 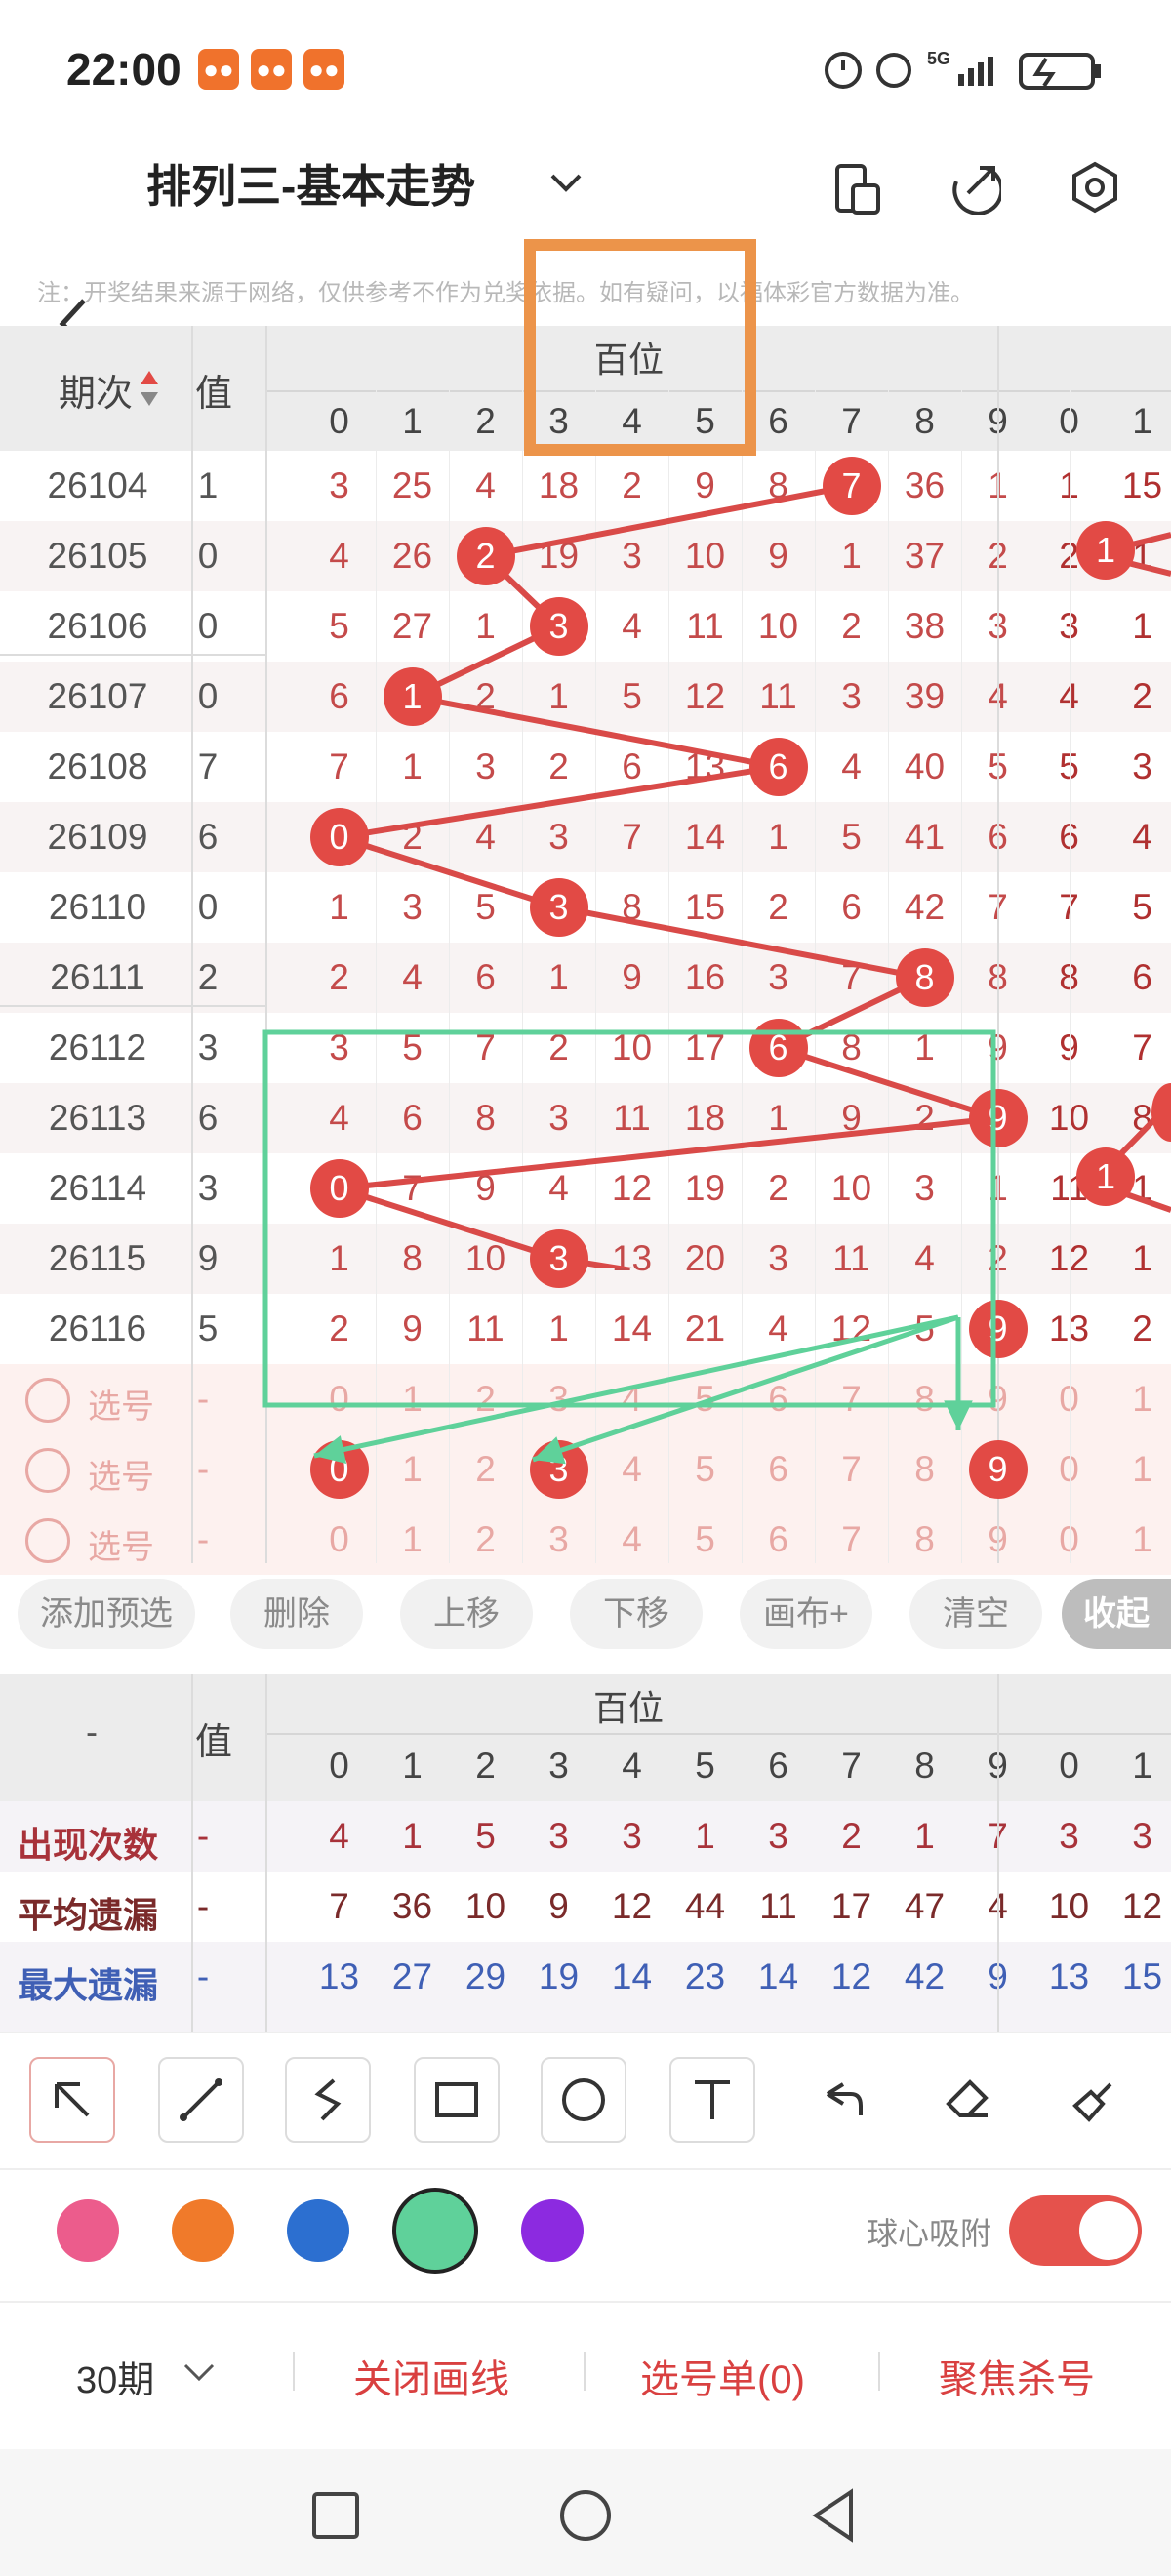 I want to click on stats-cell: 44, so click(x=705, y=1906).